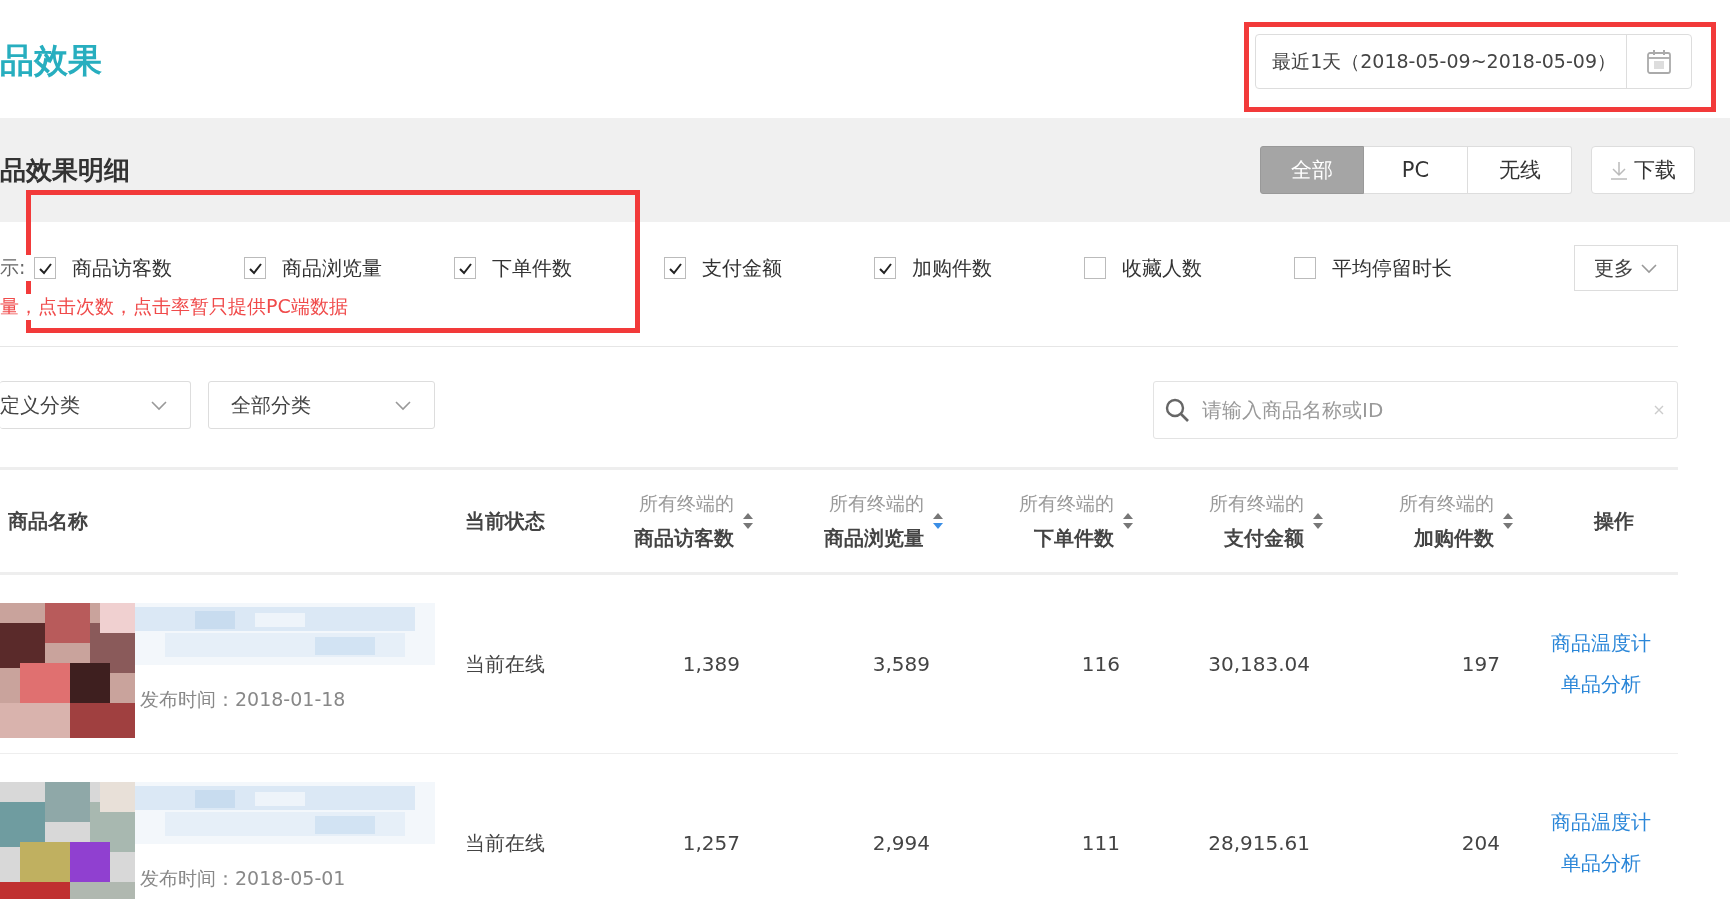 This screenshot has width=1730, height=899. I want to click on metric-checkbox: 下单件数, so click(559, 268).